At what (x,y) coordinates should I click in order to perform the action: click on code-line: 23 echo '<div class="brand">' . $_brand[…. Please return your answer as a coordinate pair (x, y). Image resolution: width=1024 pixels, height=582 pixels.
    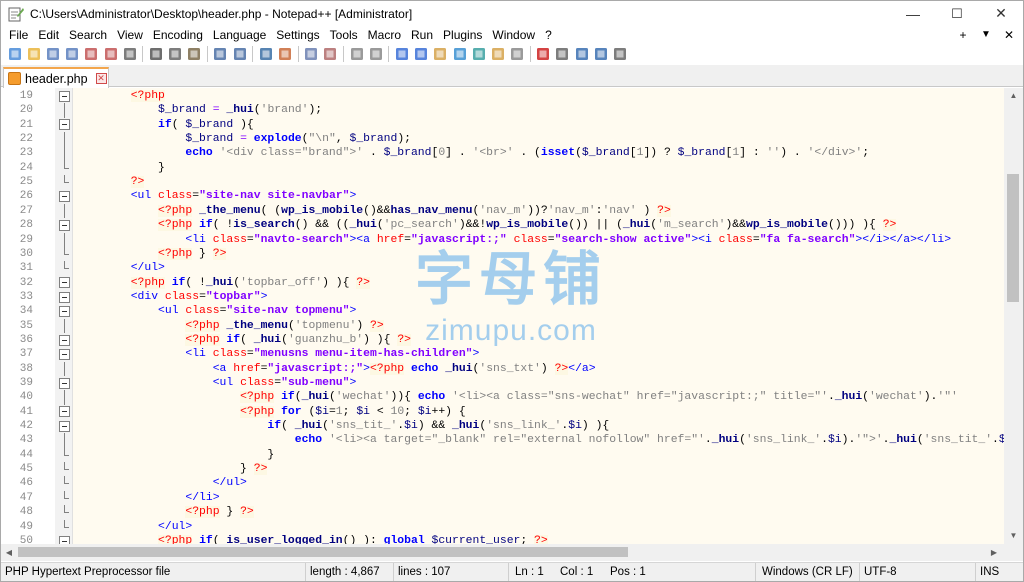
    Looking at the image, I should click on (502, 153).